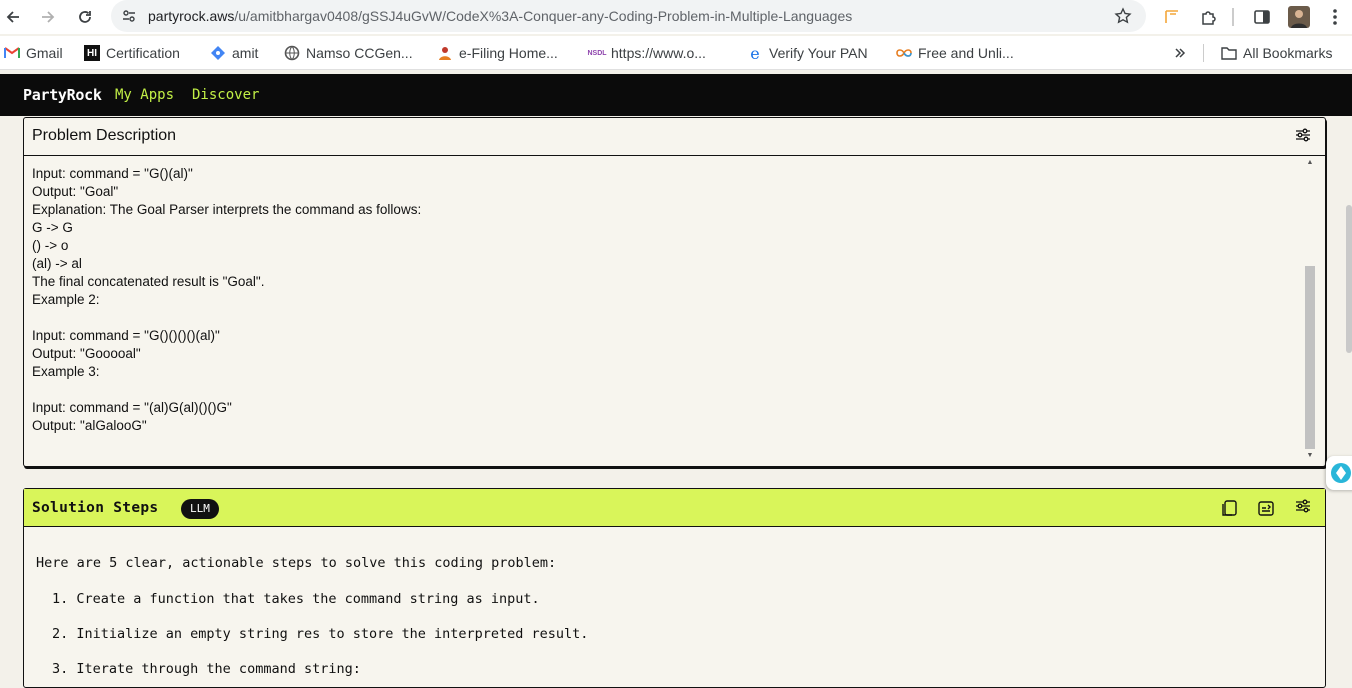  Describe the element at coordinates (48, 17) in the screenshot. I see `forward-icon` at that location.